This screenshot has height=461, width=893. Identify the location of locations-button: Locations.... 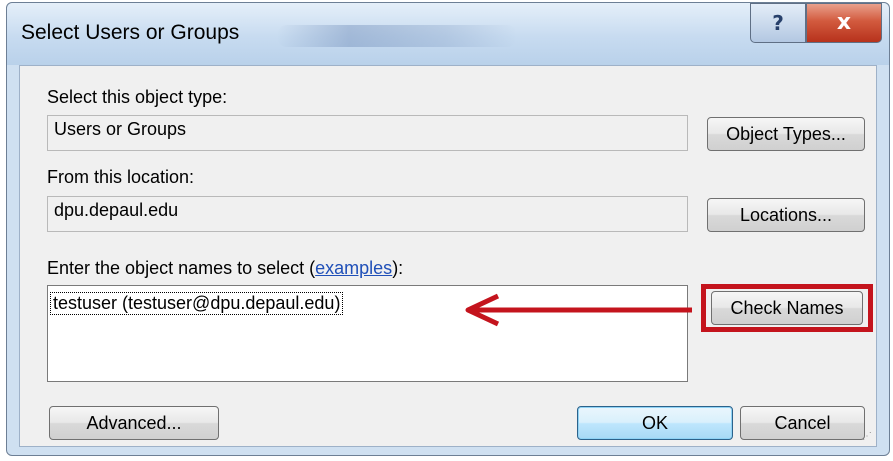
(786, 215).